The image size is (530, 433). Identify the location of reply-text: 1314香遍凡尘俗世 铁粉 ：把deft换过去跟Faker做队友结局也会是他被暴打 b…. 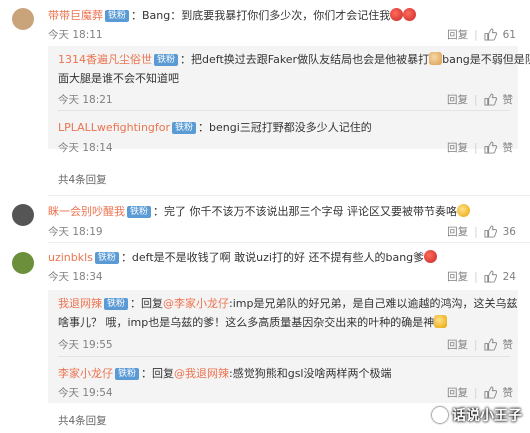
(294, 59).